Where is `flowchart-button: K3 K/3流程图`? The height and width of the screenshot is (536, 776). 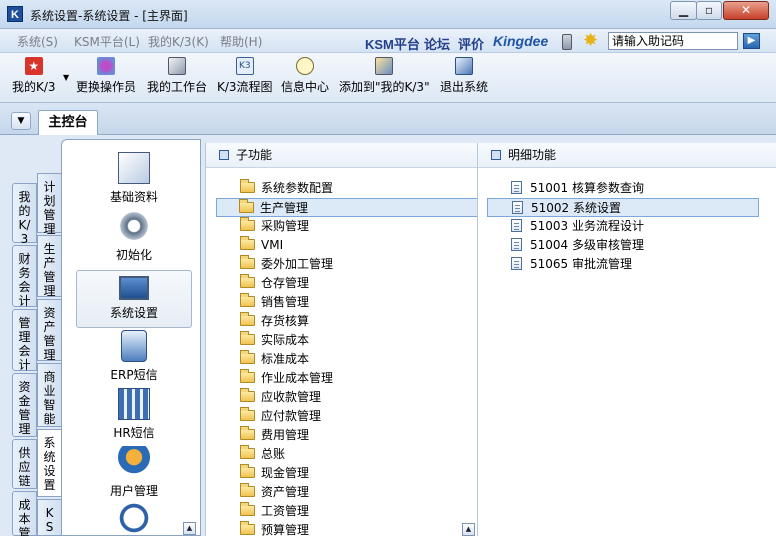 flowchart-button: K3 K/3流程图 is located at coordinates (245, 76).